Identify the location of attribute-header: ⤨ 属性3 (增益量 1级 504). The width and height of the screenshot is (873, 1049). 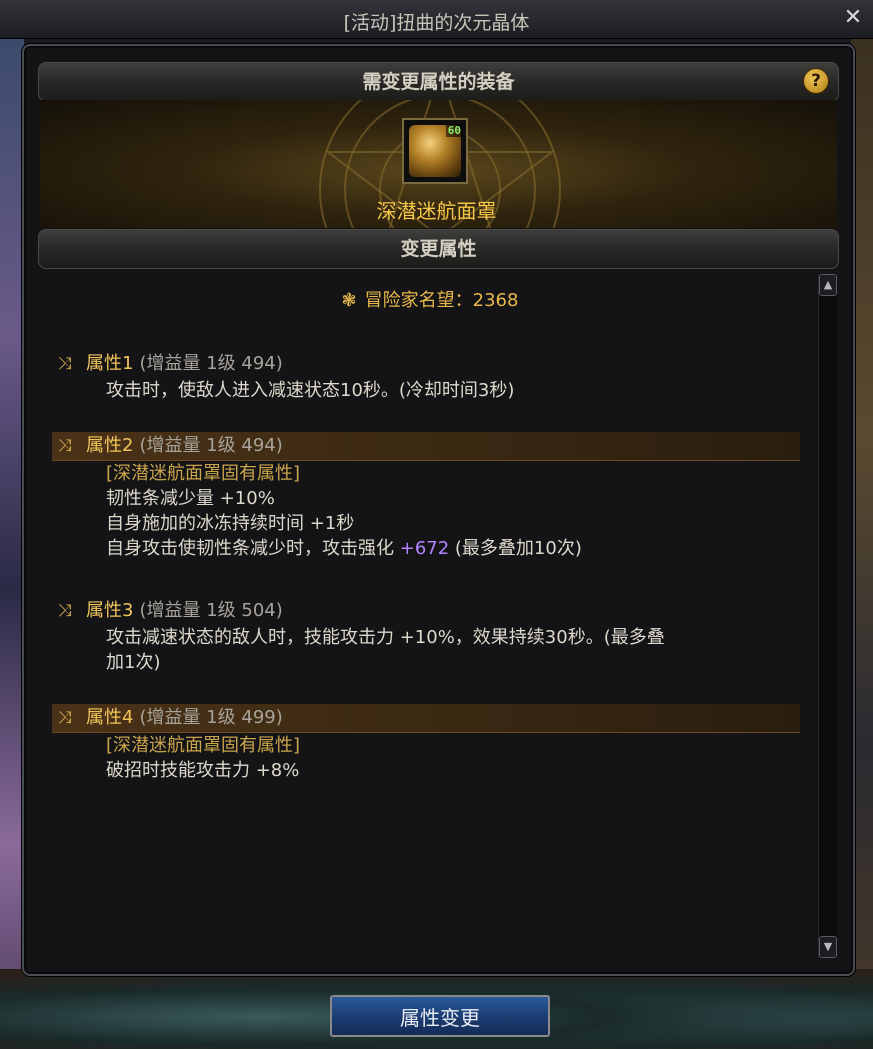
(426, 611).